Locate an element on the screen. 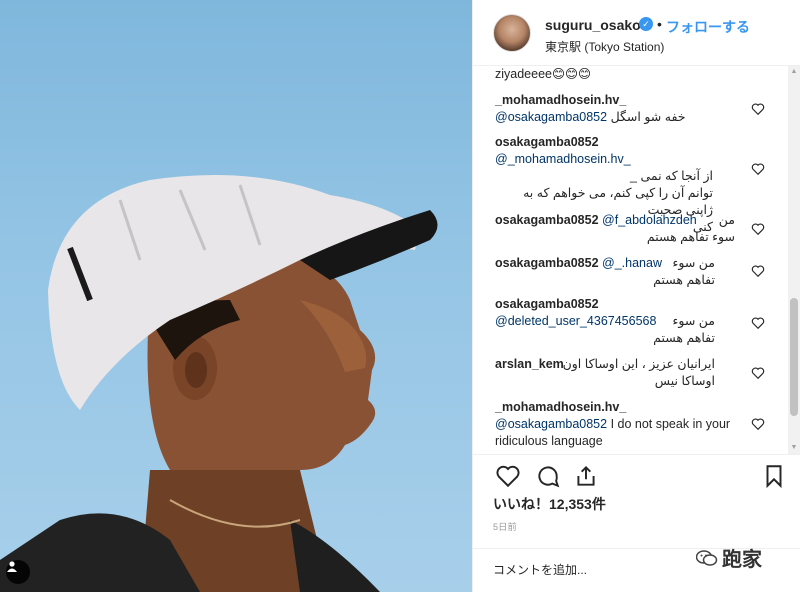 The height and width of the screenshot is (592, 800). comment-mention: @_mohamadhosein.hv_ is located at coordinates (563, 159).